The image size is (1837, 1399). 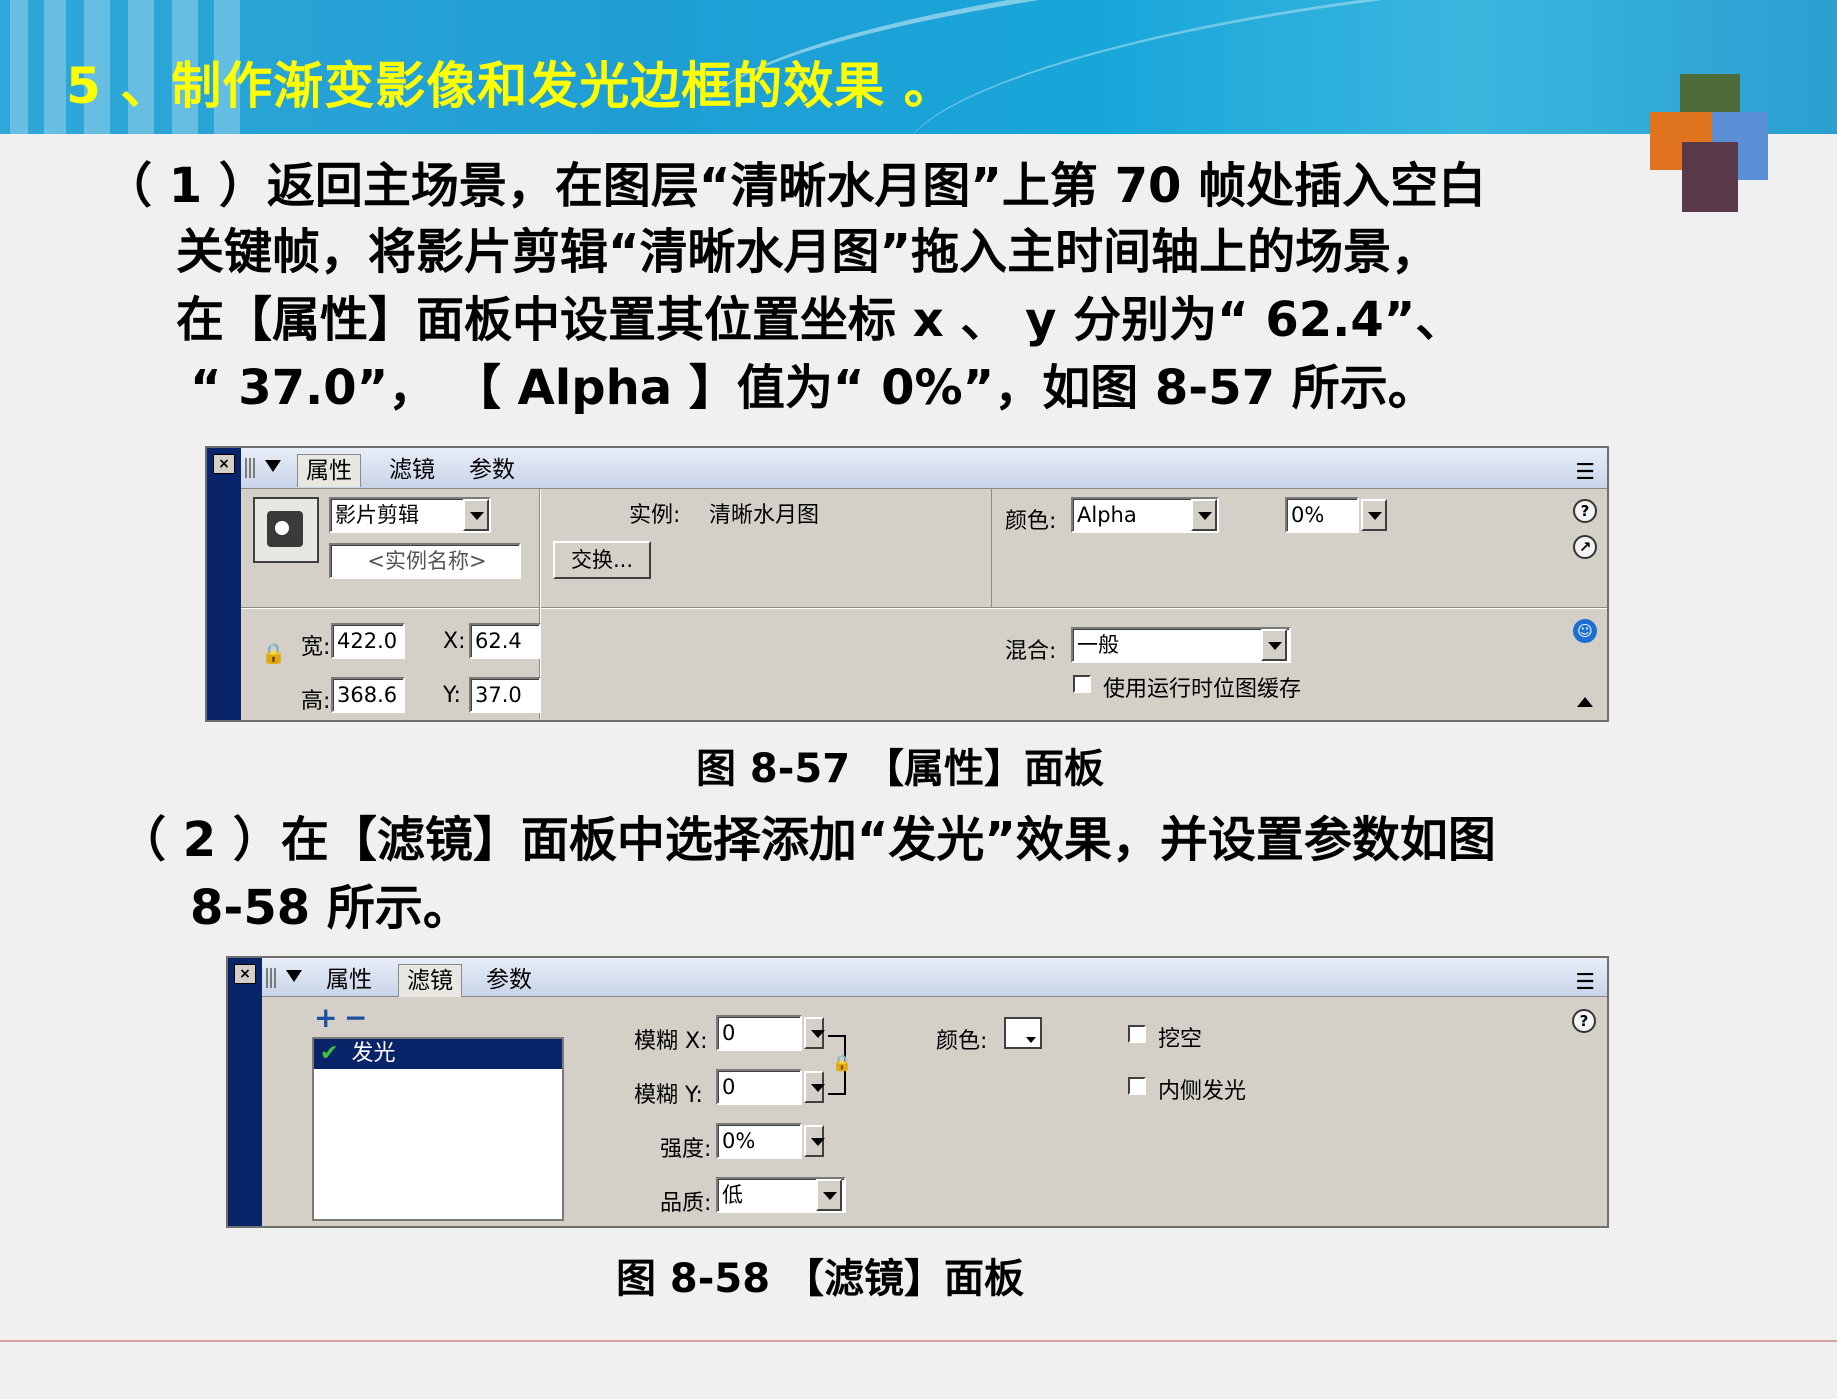 What do you see at coordinates (759, 1087) in the screenshot?
I see `blur-y-input: 0` at bounding box center [759, 1087].